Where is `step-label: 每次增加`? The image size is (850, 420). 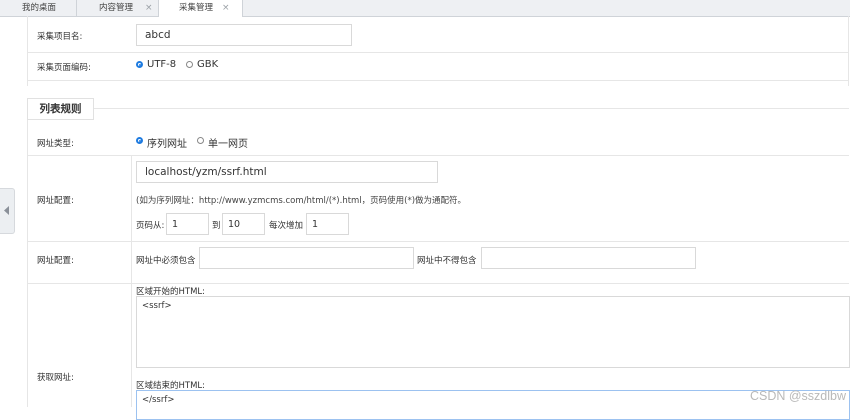
step-label: 每次增加 is located at coordinates (286, 226).